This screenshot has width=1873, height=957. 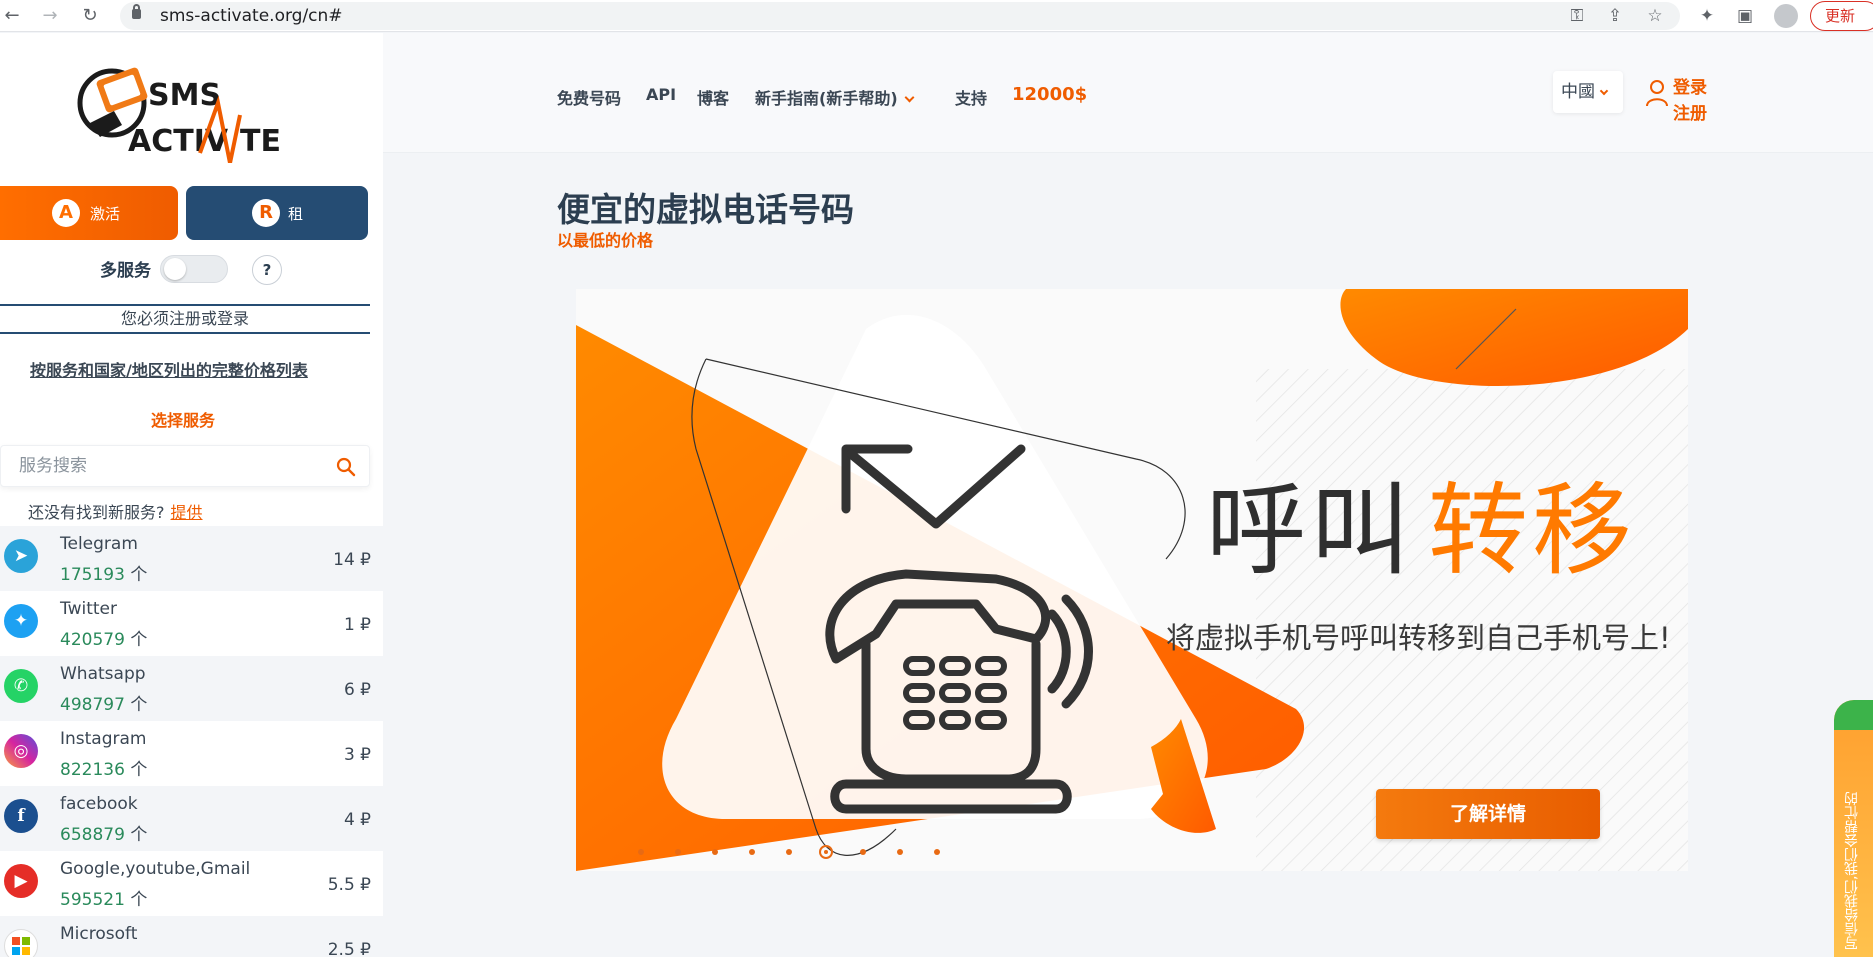 What do you see at coordinates (900, 16) in the screenshot?
I see `address-bar` at bounding box center [900, 16].